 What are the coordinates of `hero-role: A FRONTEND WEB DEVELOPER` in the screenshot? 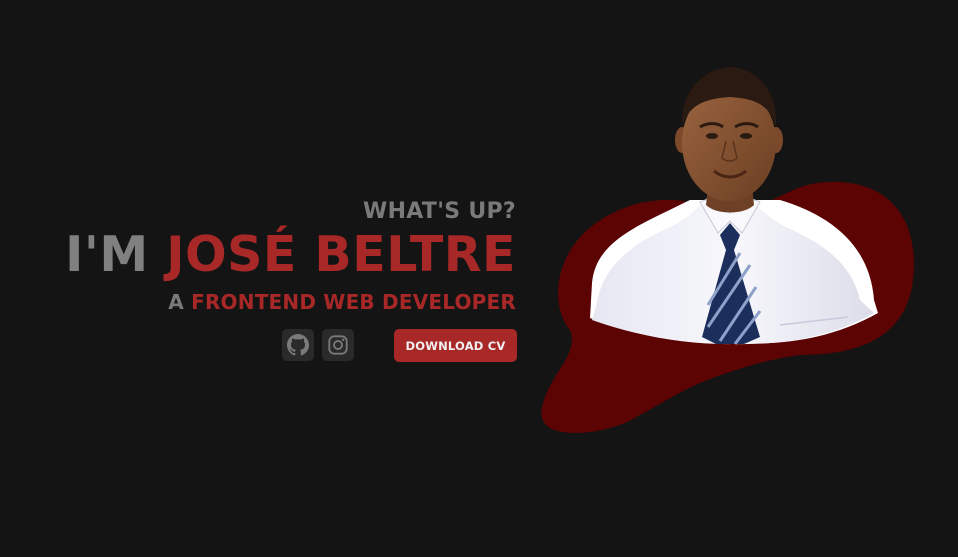 It's located at (290, 302).